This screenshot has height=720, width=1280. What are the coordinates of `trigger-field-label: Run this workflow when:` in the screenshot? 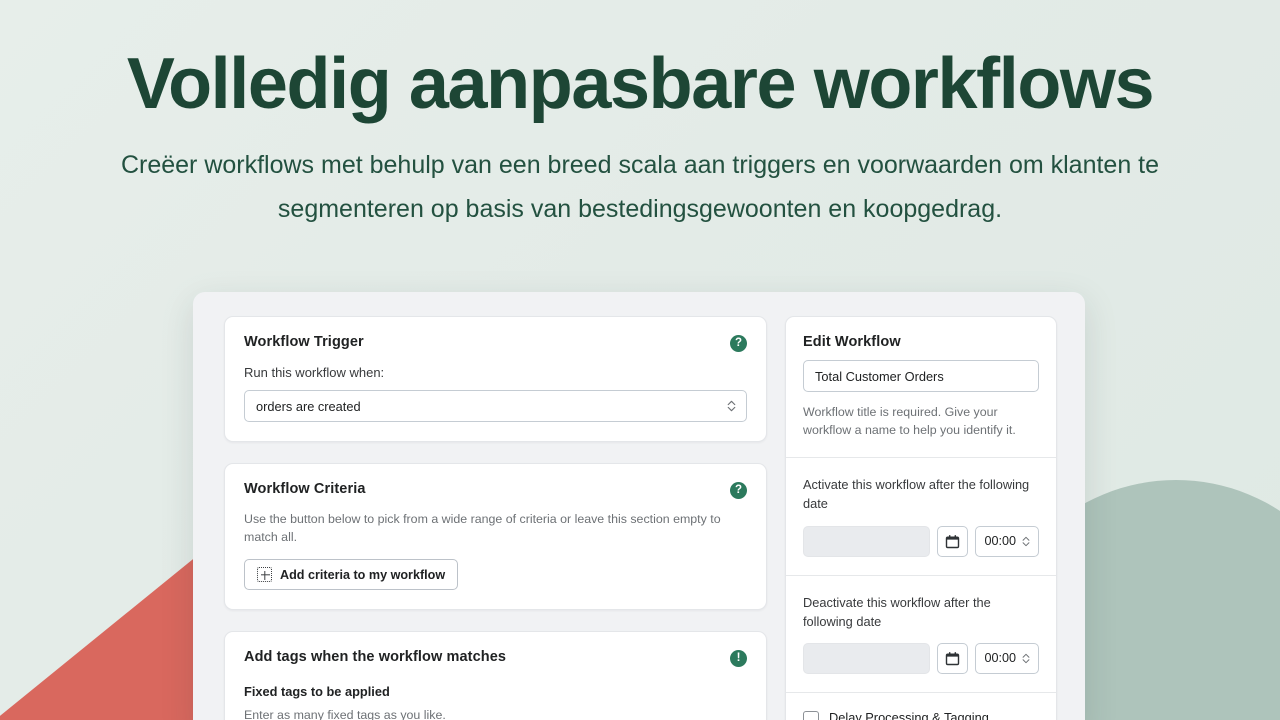 It's located at (314, 372).